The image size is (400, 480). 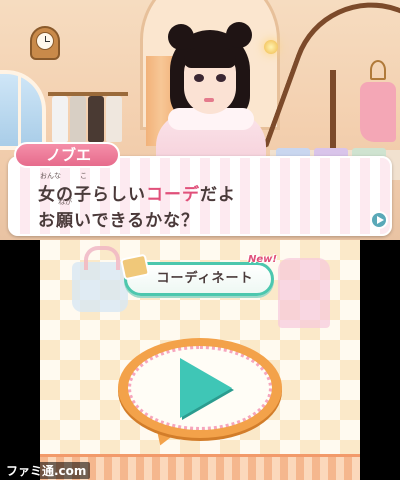 What do you see at coordinates (92, 195) in the screenshot?
I see `dialogue-text: 女の子らしい` at bounding box center [92, 195].